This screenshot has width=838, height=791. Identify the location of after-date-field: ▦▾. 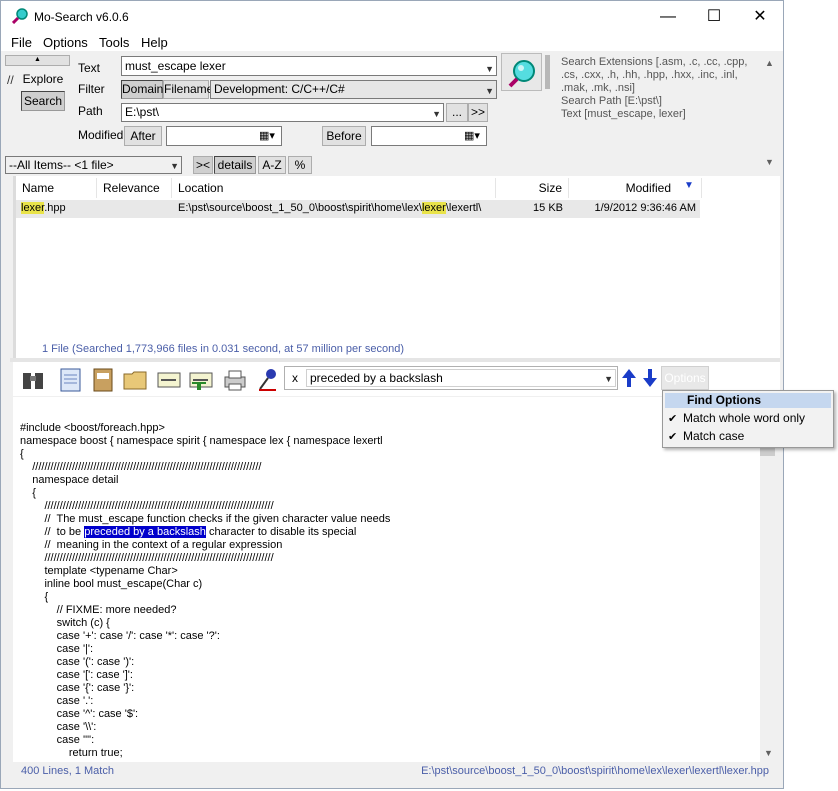
(224, 136).